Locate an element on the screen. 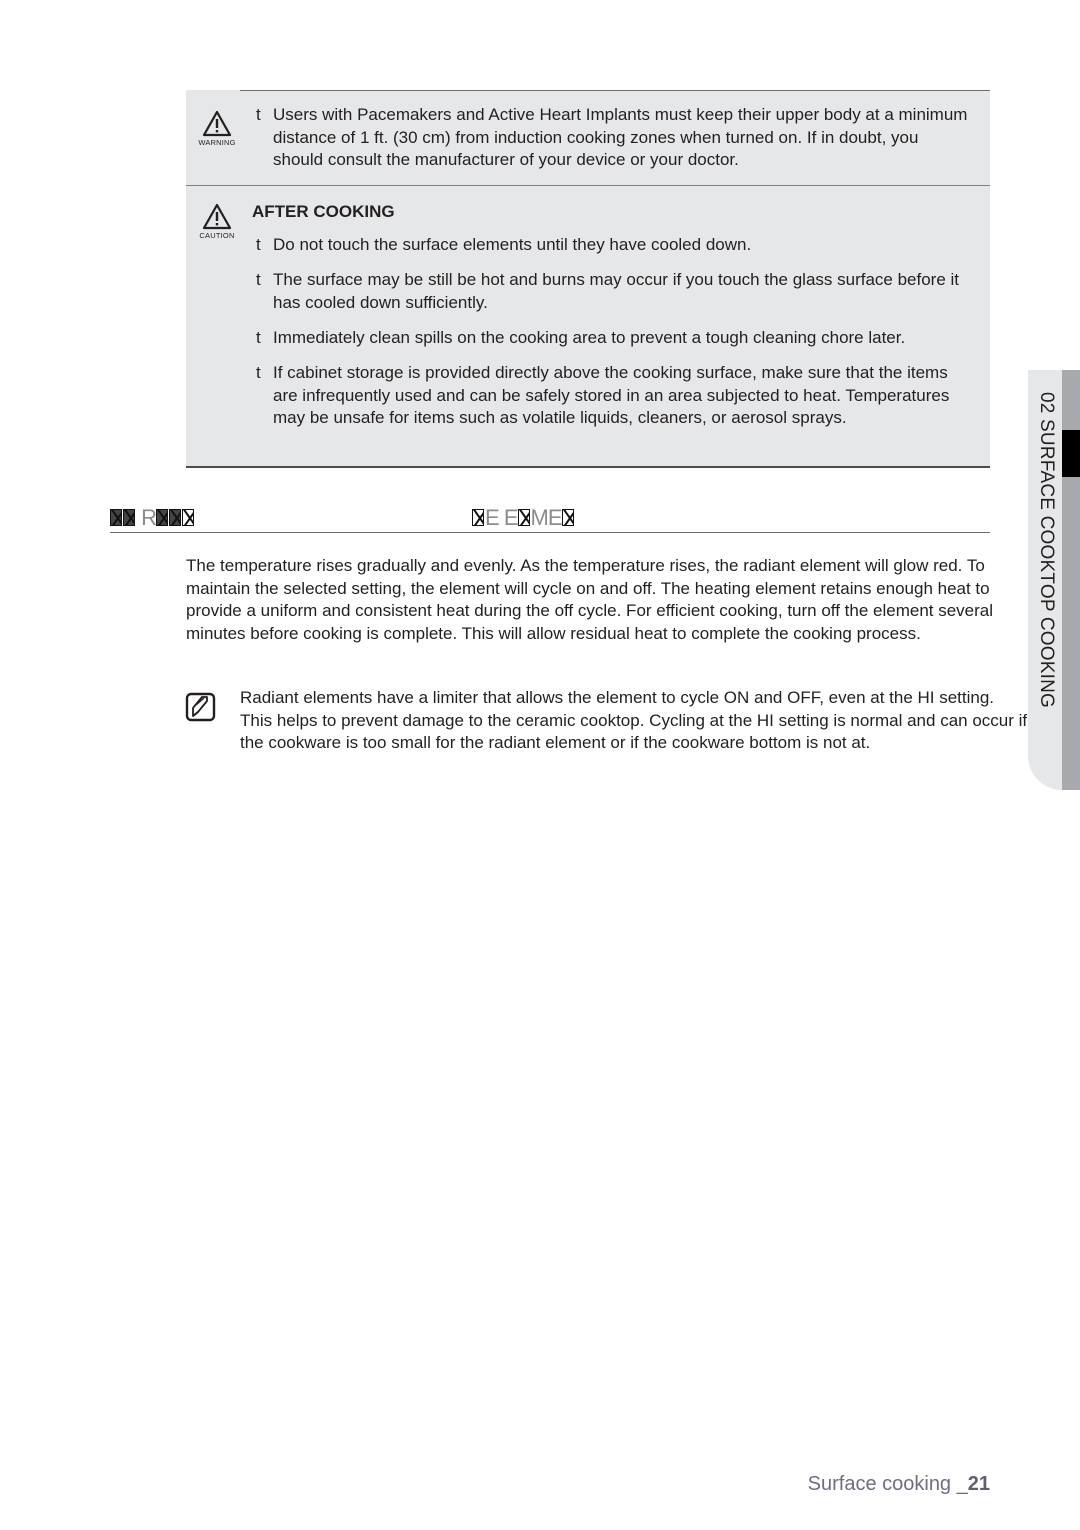 This screenshot has height=1530, width=1080. note-pencil-icon is located at coordinates (200, 707).